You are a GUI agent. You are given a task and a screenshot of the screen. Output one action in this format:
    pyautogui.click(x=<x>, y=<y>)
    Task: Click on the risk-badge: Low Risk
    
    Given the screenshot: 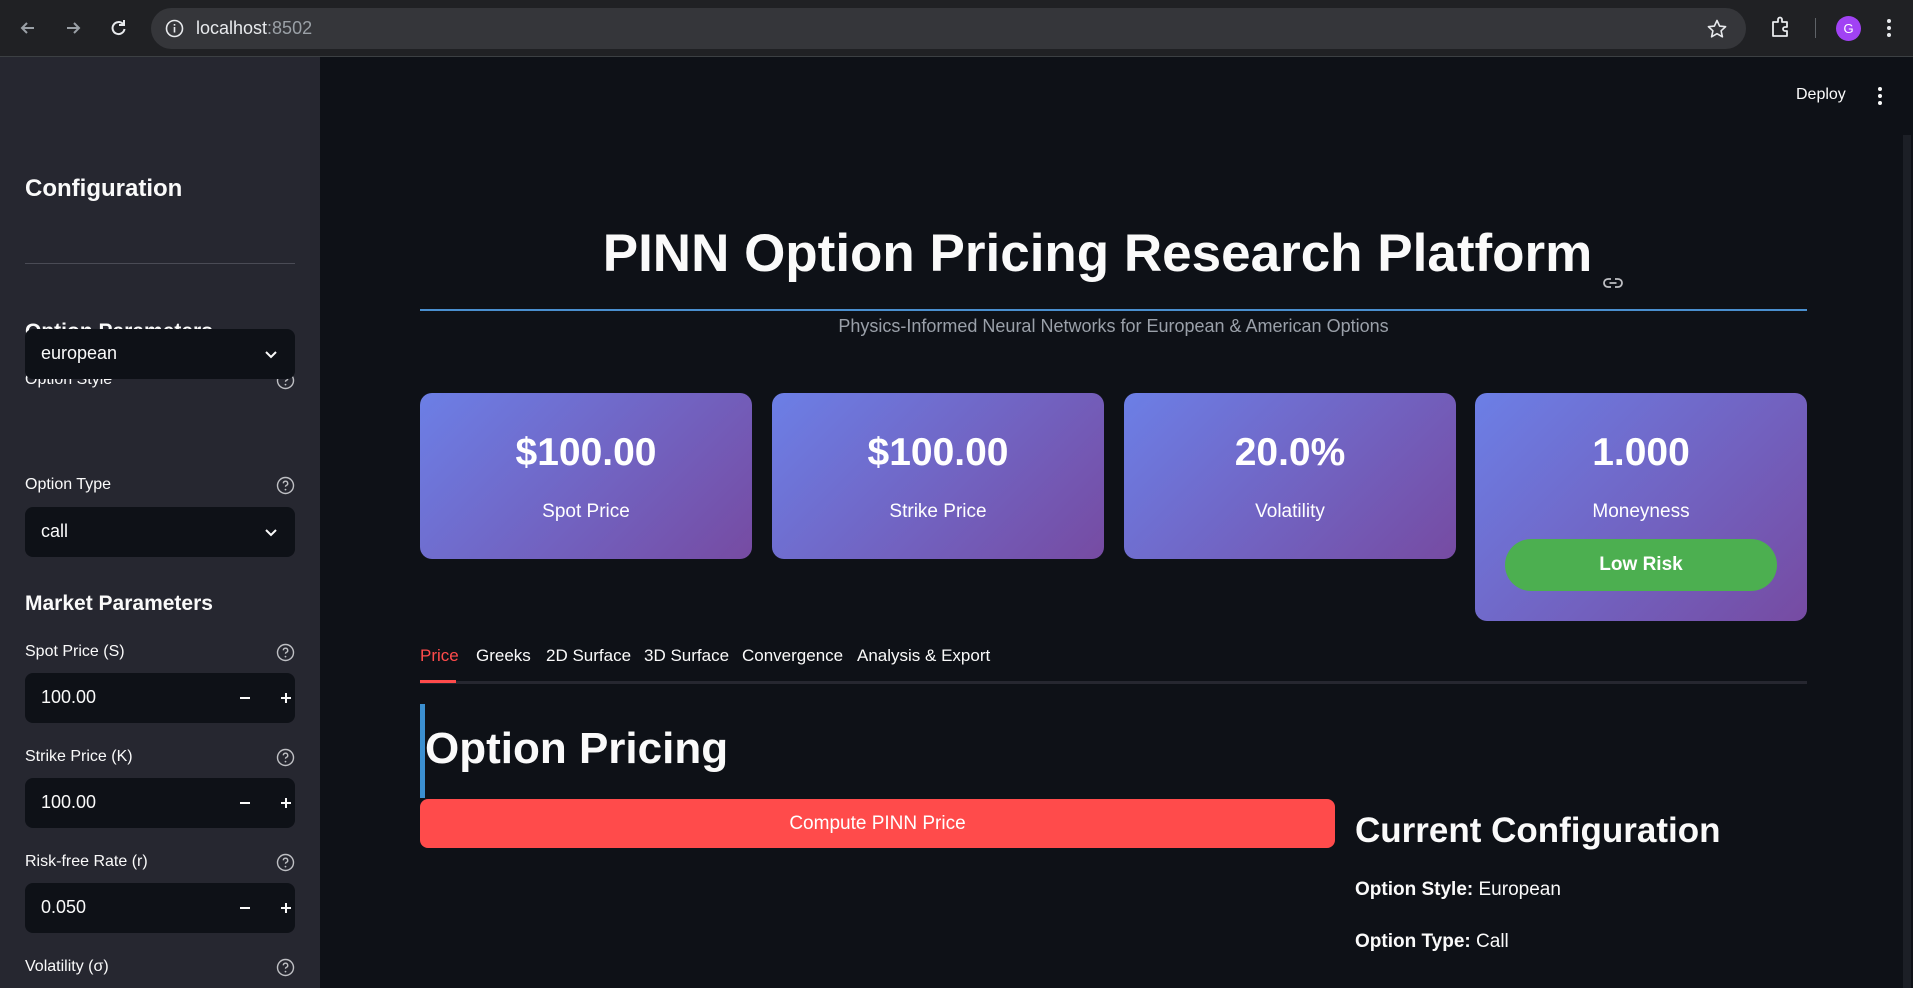 What is the action you would take?
    pyautogui.click(x=1641, y=565)
    